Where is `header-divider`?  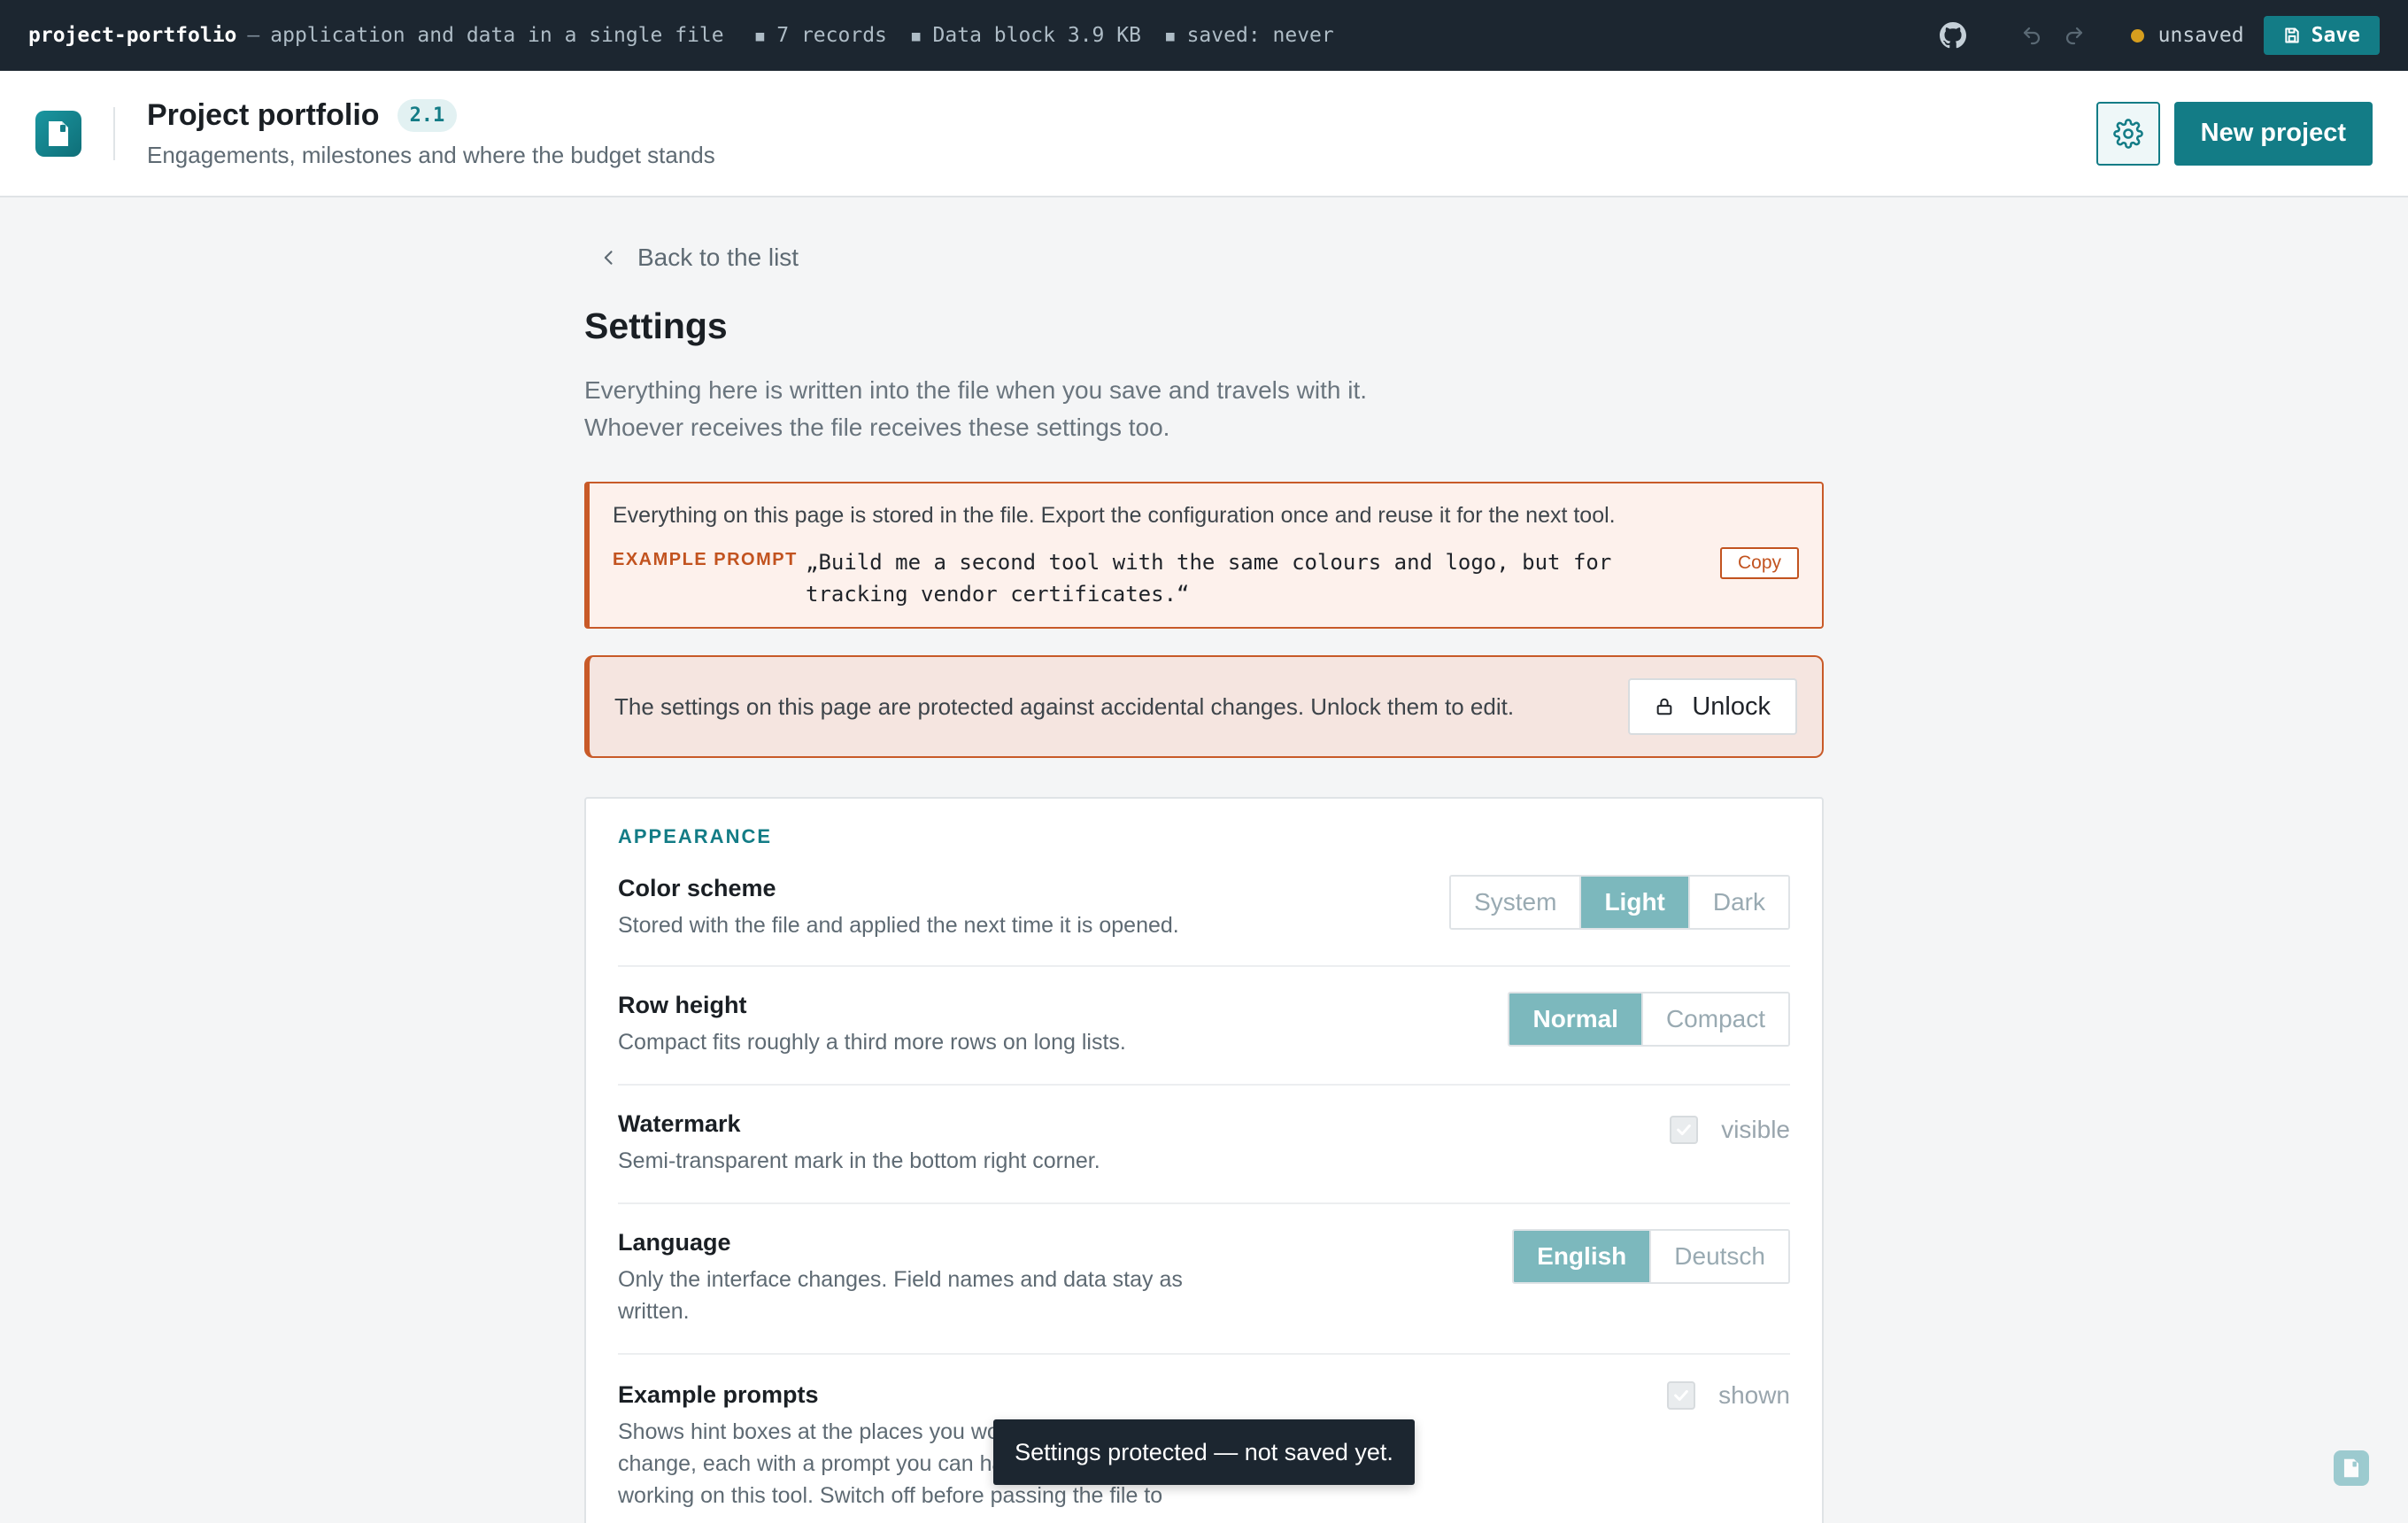 header-divider is located at coordinates (114, 133).